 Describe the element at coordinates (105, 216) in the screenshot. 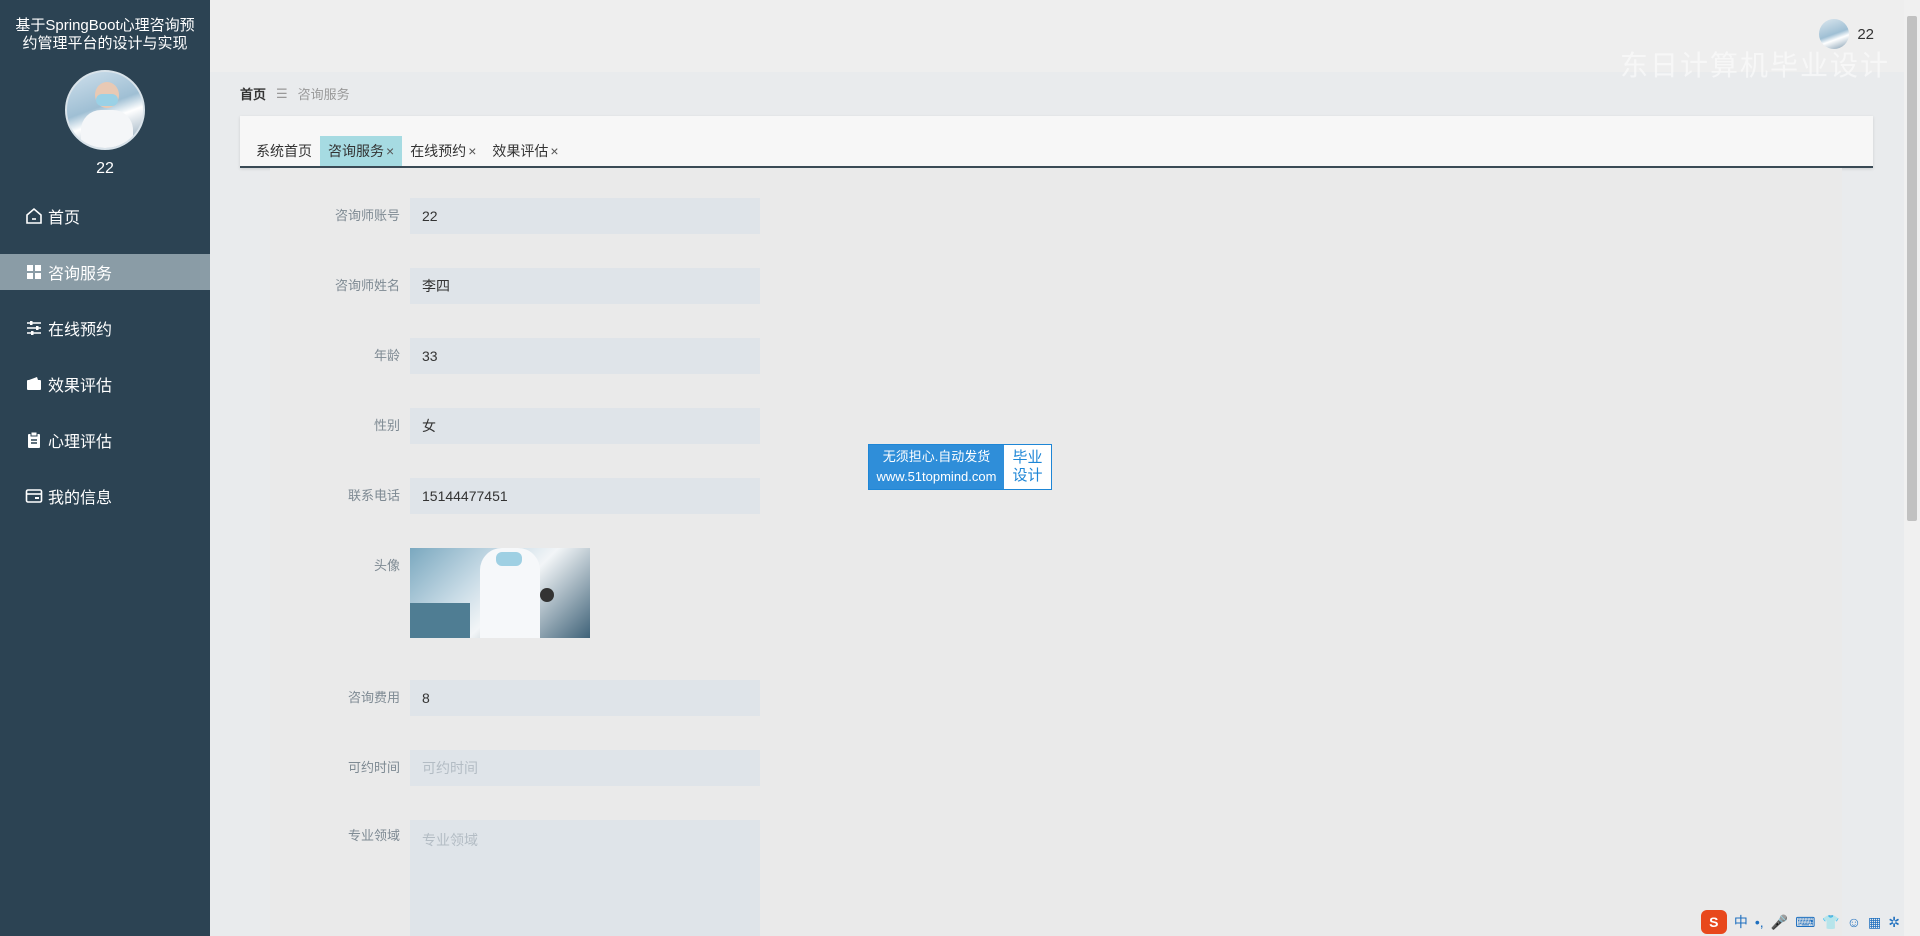

I see `sidebar-item-home: 首页` at that location.